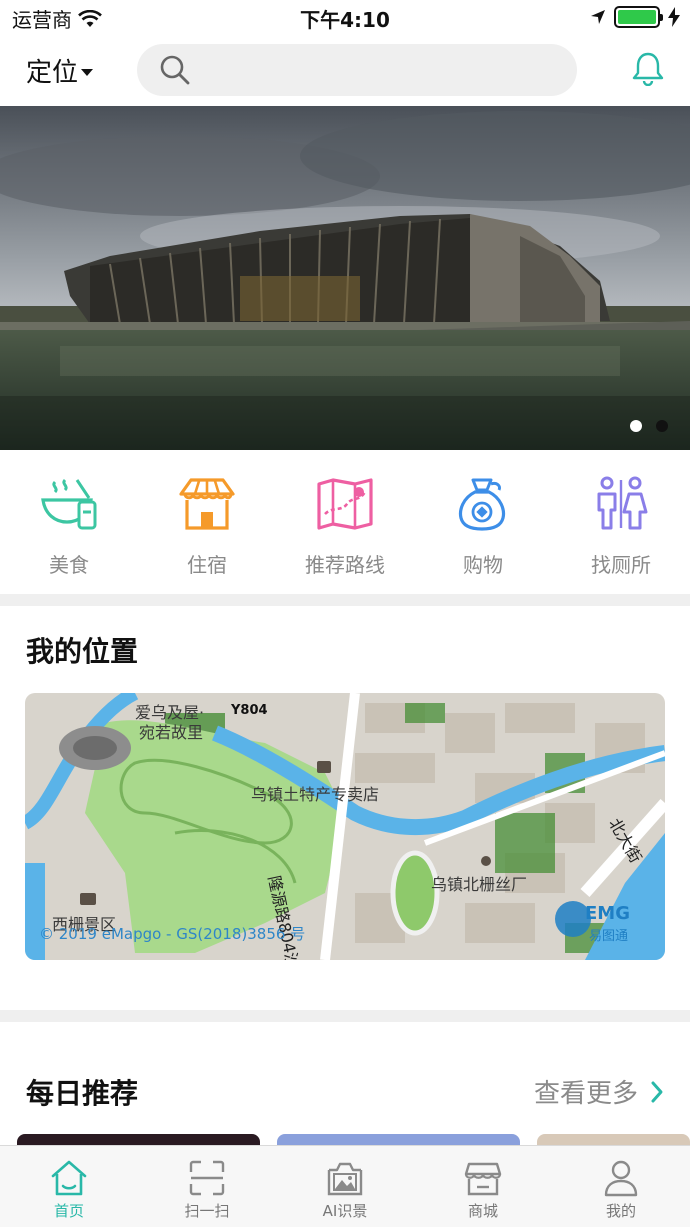 Image resolution: width=690 pixels, height=1227 pixels. I want to click on tab-label: 我的, so click(620, 1211).